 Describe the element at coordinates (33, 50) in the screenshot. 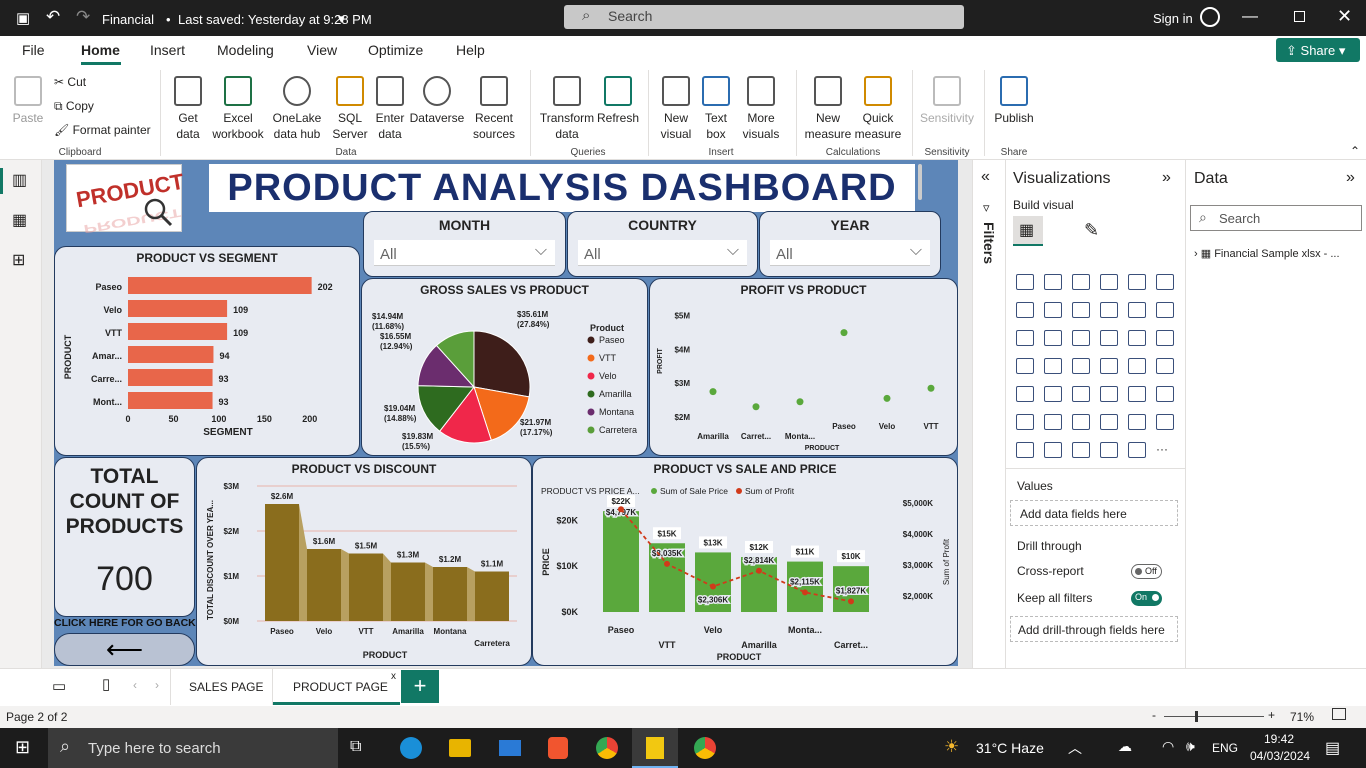

I see `menu-file: File` at that location.